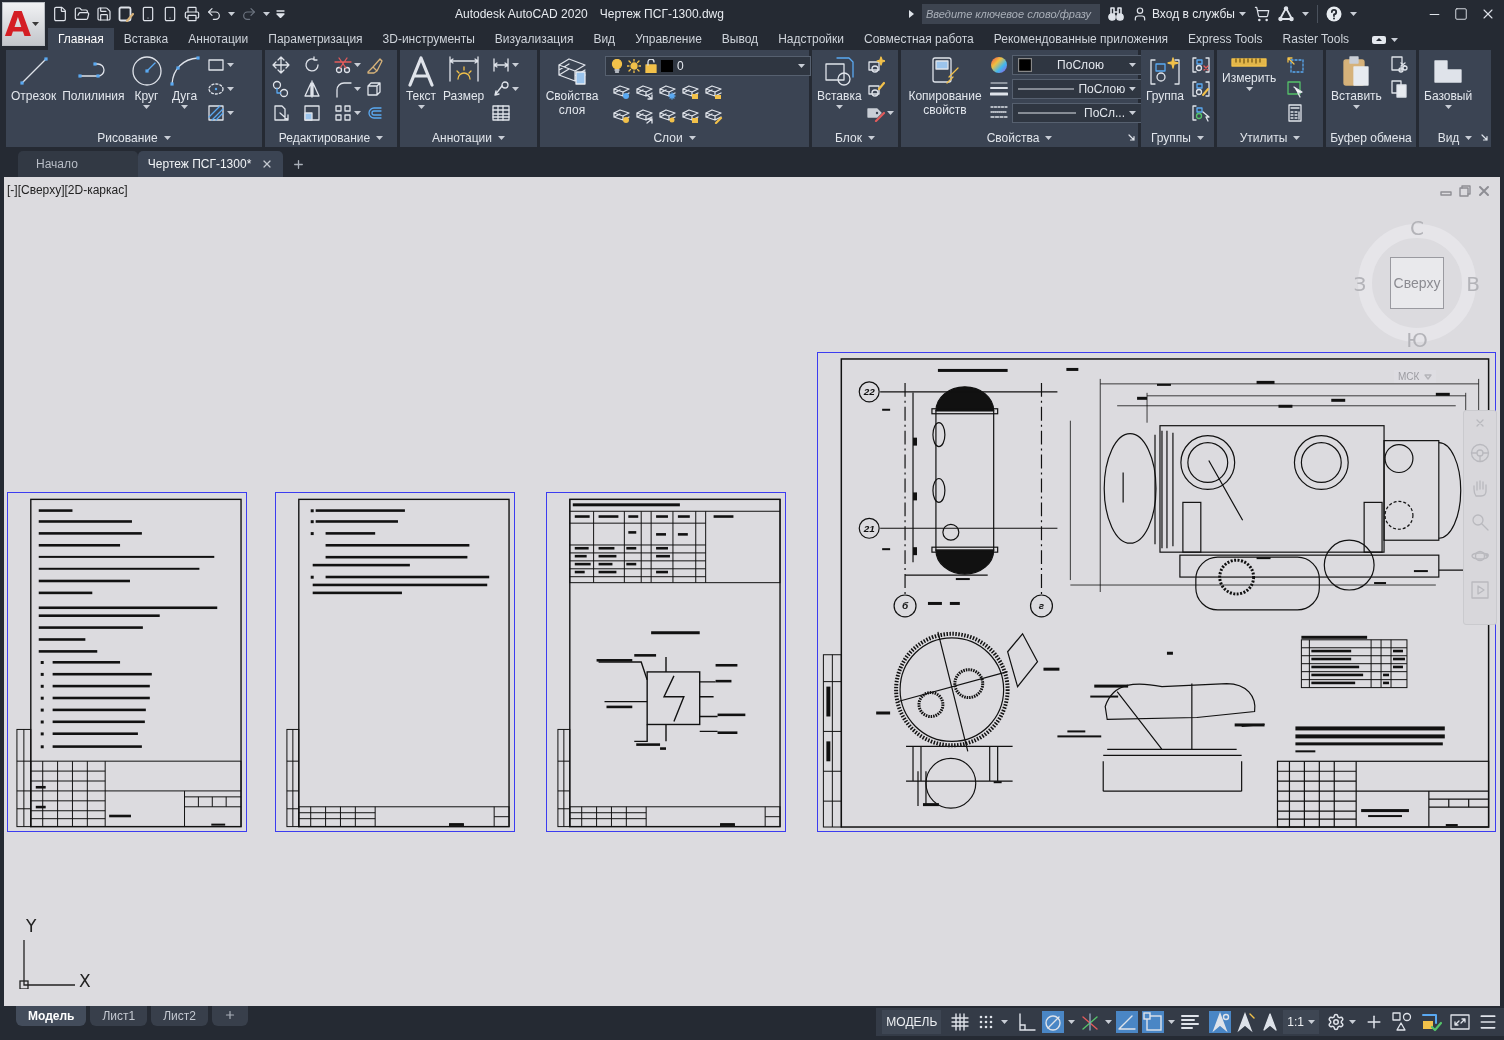 This screenshot has height=1040, width=1504. I want to click on open-folder-icon, so click(82, 14).